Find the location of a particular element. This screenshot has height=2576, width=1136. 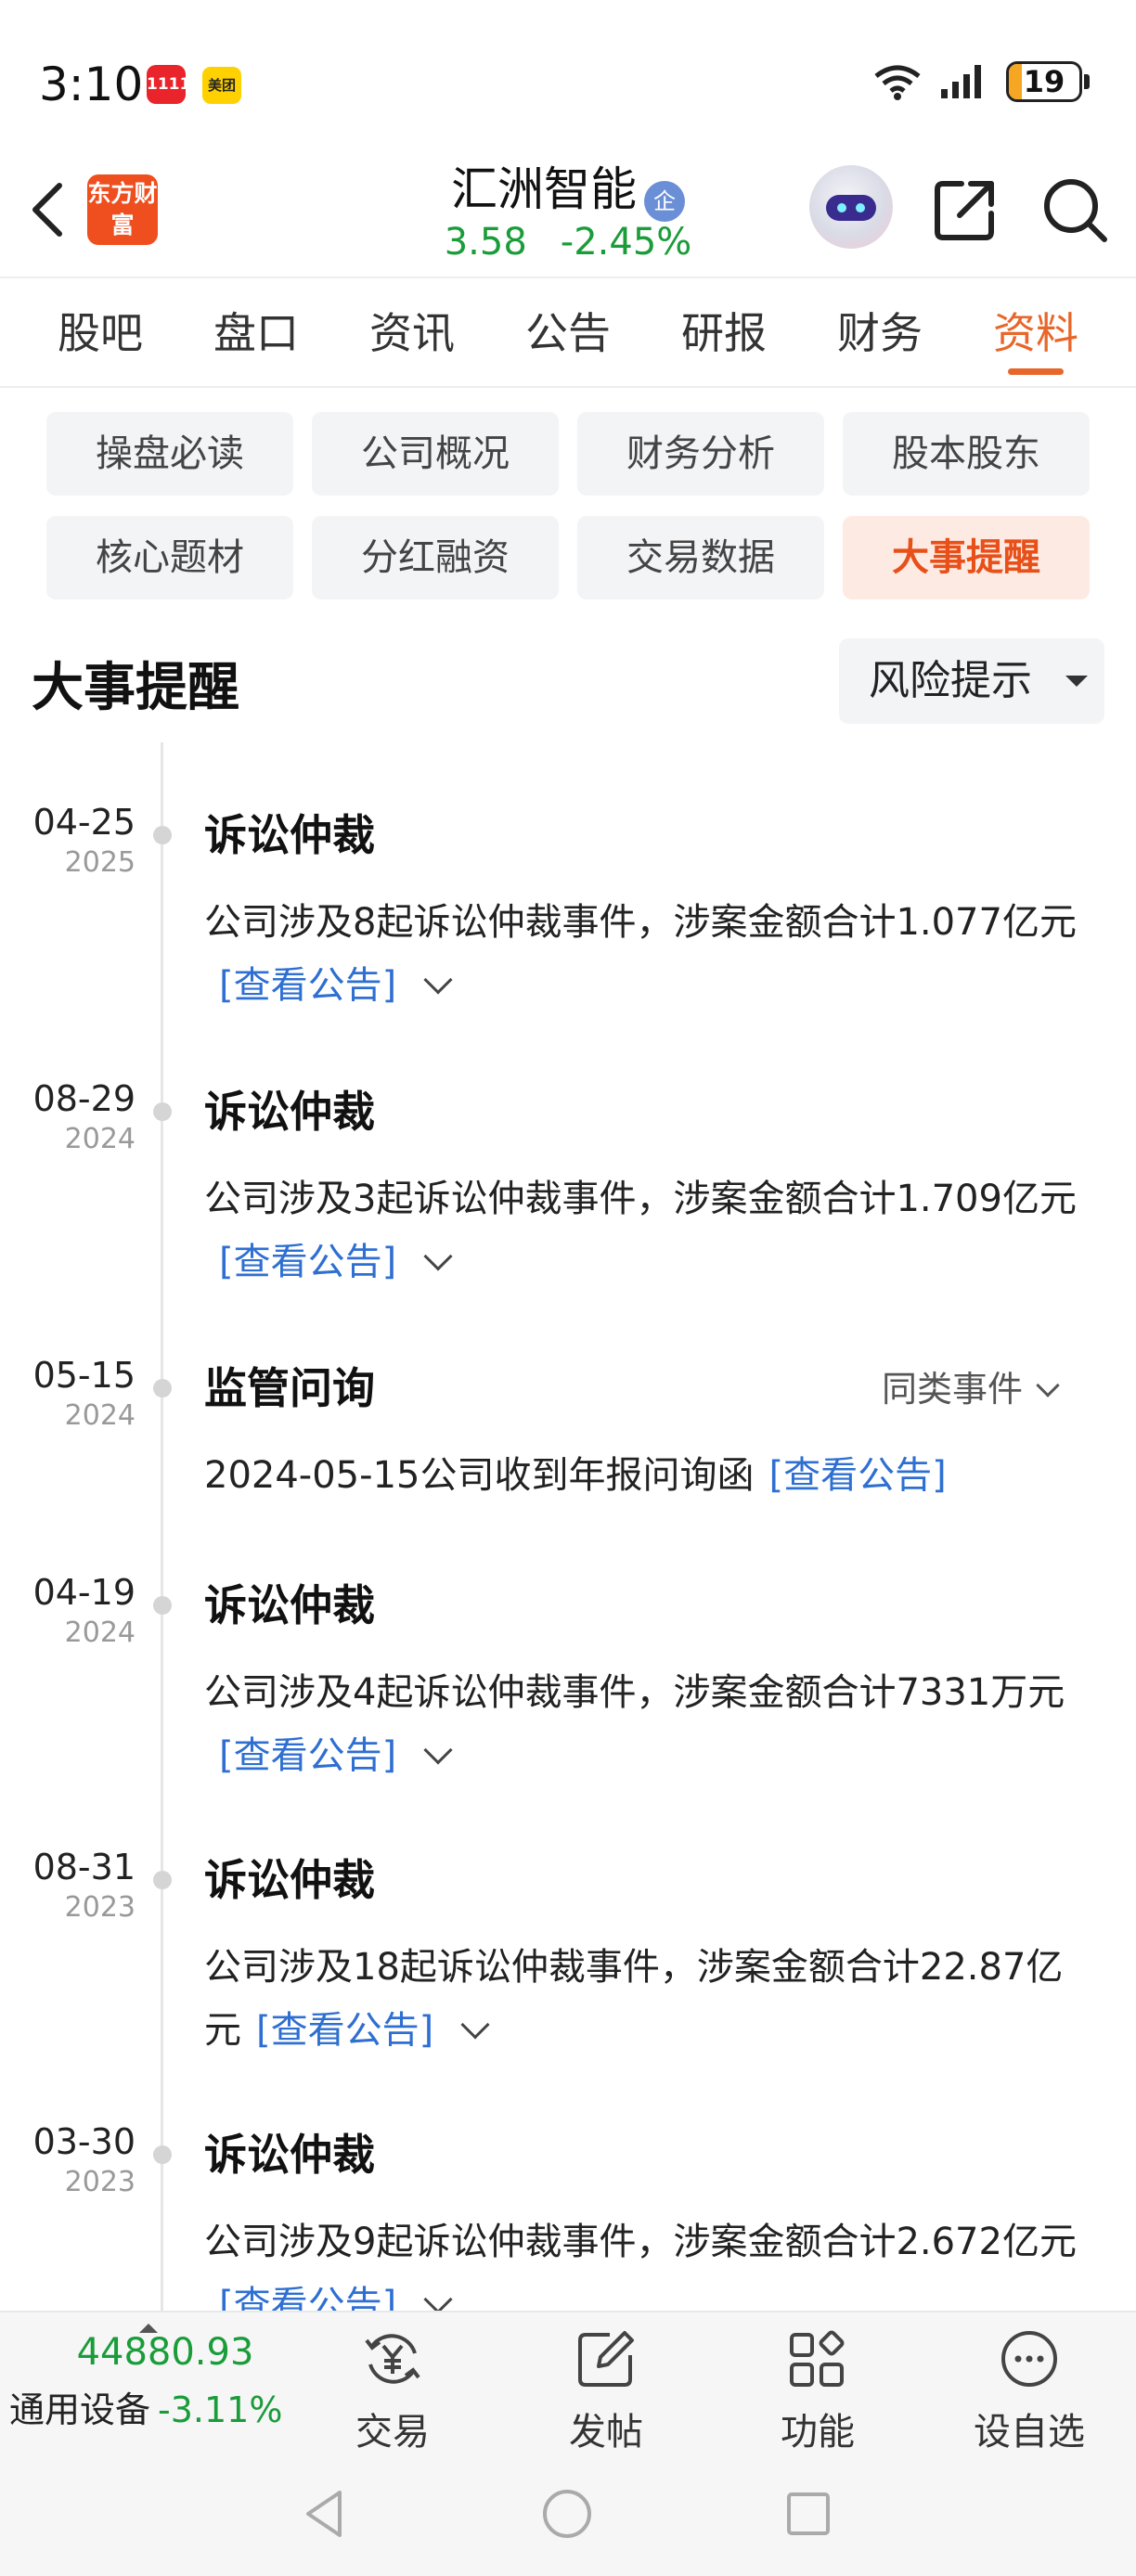

stock-header: 东方财富 汇洲智能企 3.58 -2.45% is located at coordinates (568, 208).